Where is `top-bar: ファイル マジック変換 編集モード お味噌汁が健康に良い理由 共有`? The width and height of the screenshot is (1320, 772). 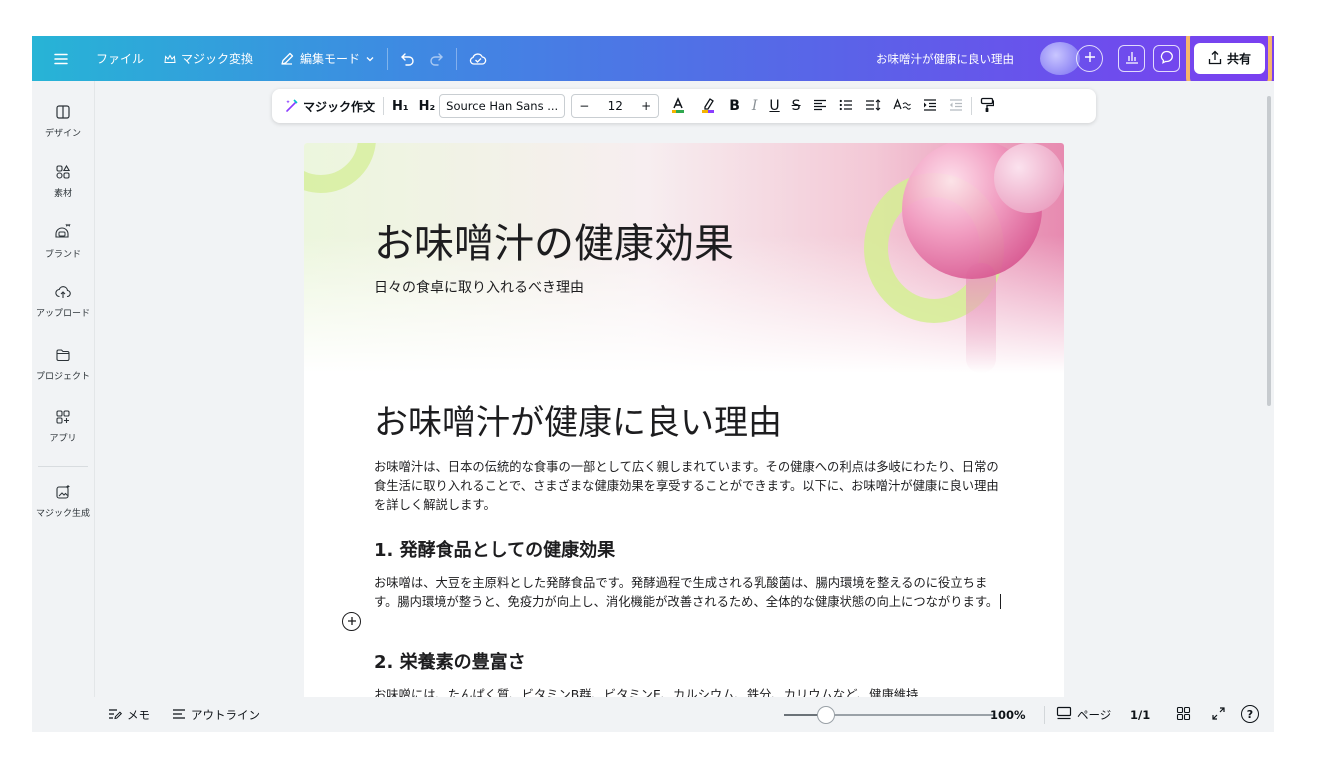
top-bar: ファイル マジック変換 編集モード お味噌汁が健康に良い理由 共有 is located at coordinates (653, 62).